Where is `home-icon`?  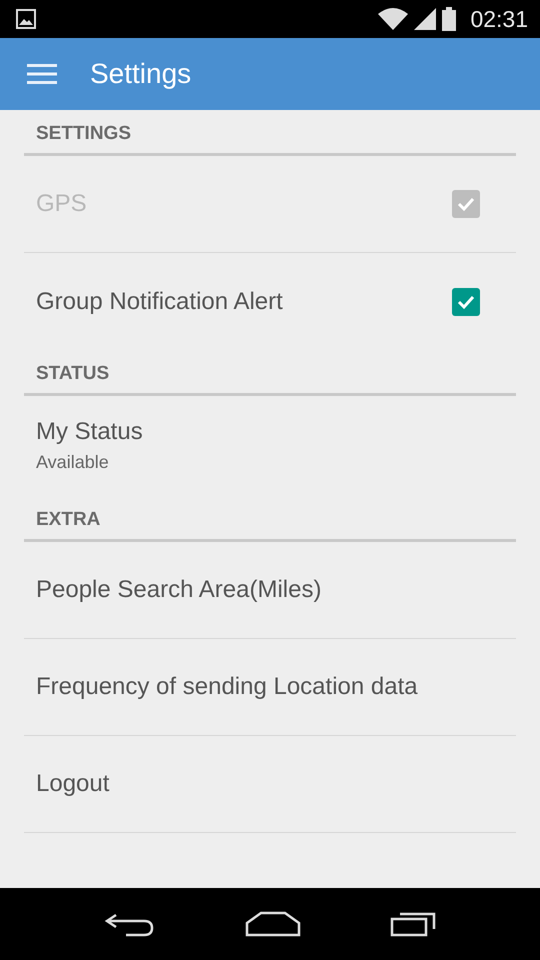
home-icon is located at coordinates (272, 924).